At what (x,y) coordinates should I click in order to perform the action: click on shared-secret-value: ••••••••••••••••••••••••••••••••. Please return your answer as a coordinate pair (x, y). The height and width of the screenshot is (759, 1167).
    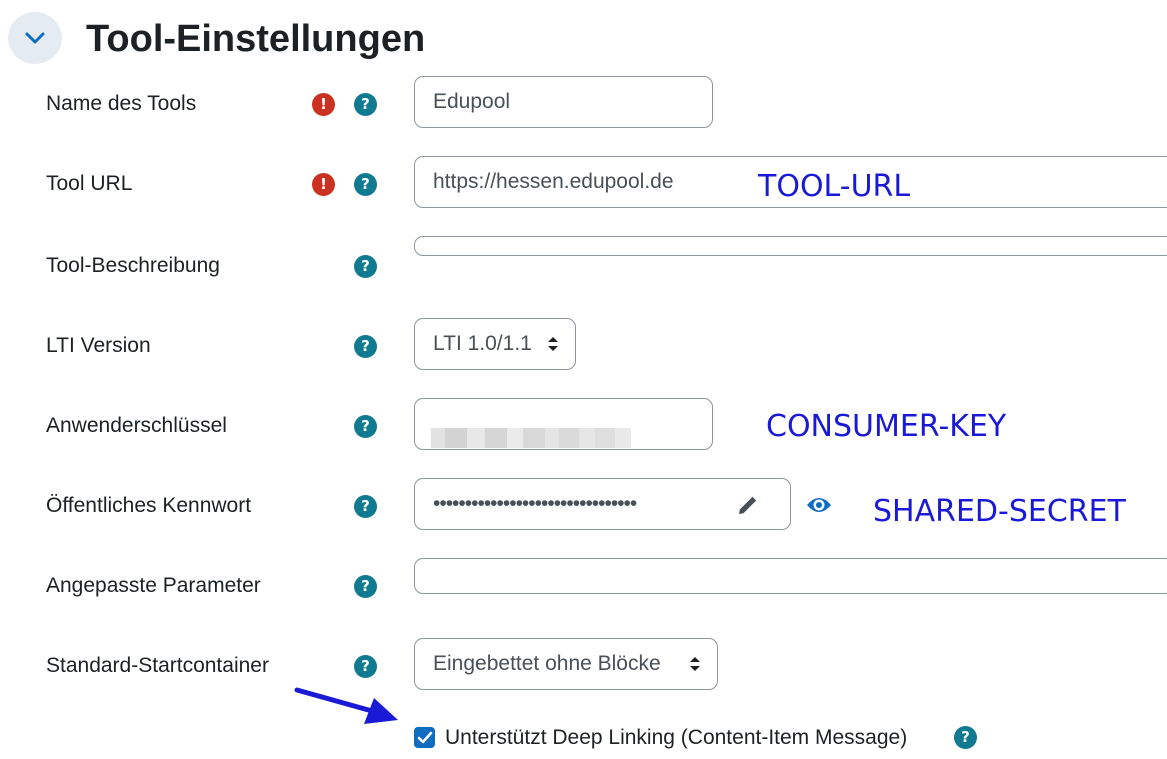
    Looking at the image, I should click on (535, 503).